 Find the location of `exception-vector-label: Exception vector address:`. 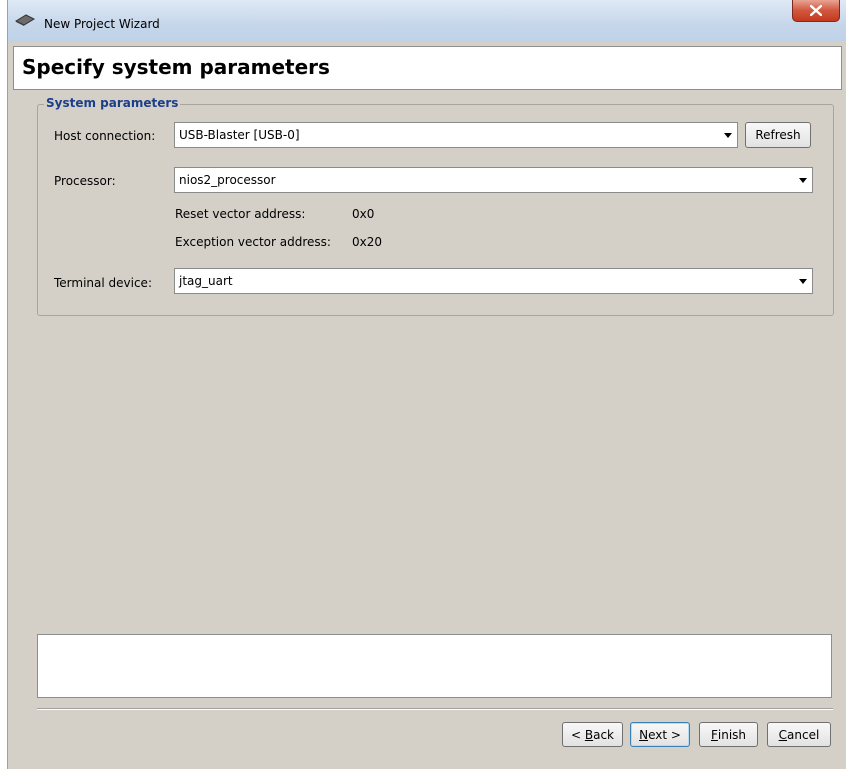

exception-vector-label: Exception vector address: is located at coordinates (253, 242).